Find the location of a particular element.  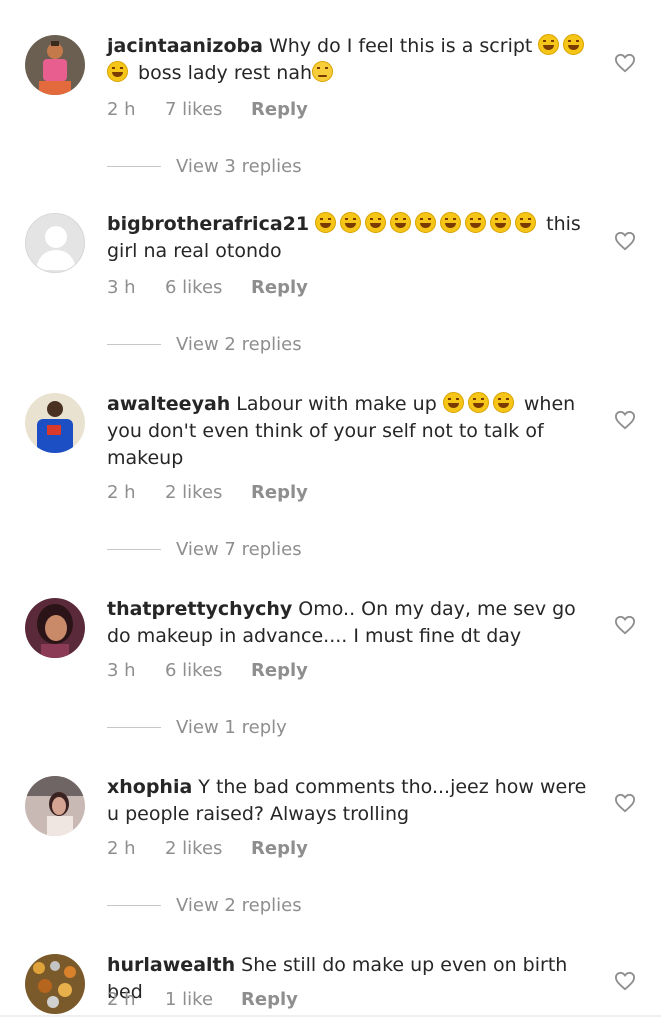

comment-body: Why do I feel this is a script is located at coordinates (400, 46).